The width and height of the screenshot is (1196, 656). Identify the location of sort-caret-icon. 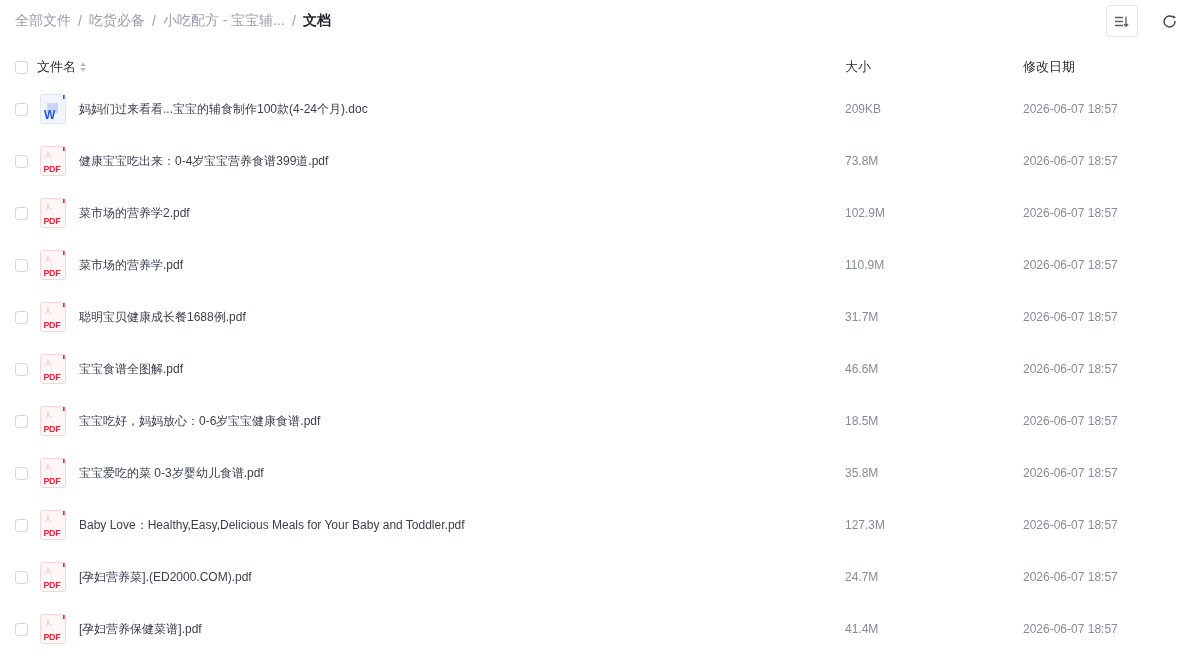
(83, 67).